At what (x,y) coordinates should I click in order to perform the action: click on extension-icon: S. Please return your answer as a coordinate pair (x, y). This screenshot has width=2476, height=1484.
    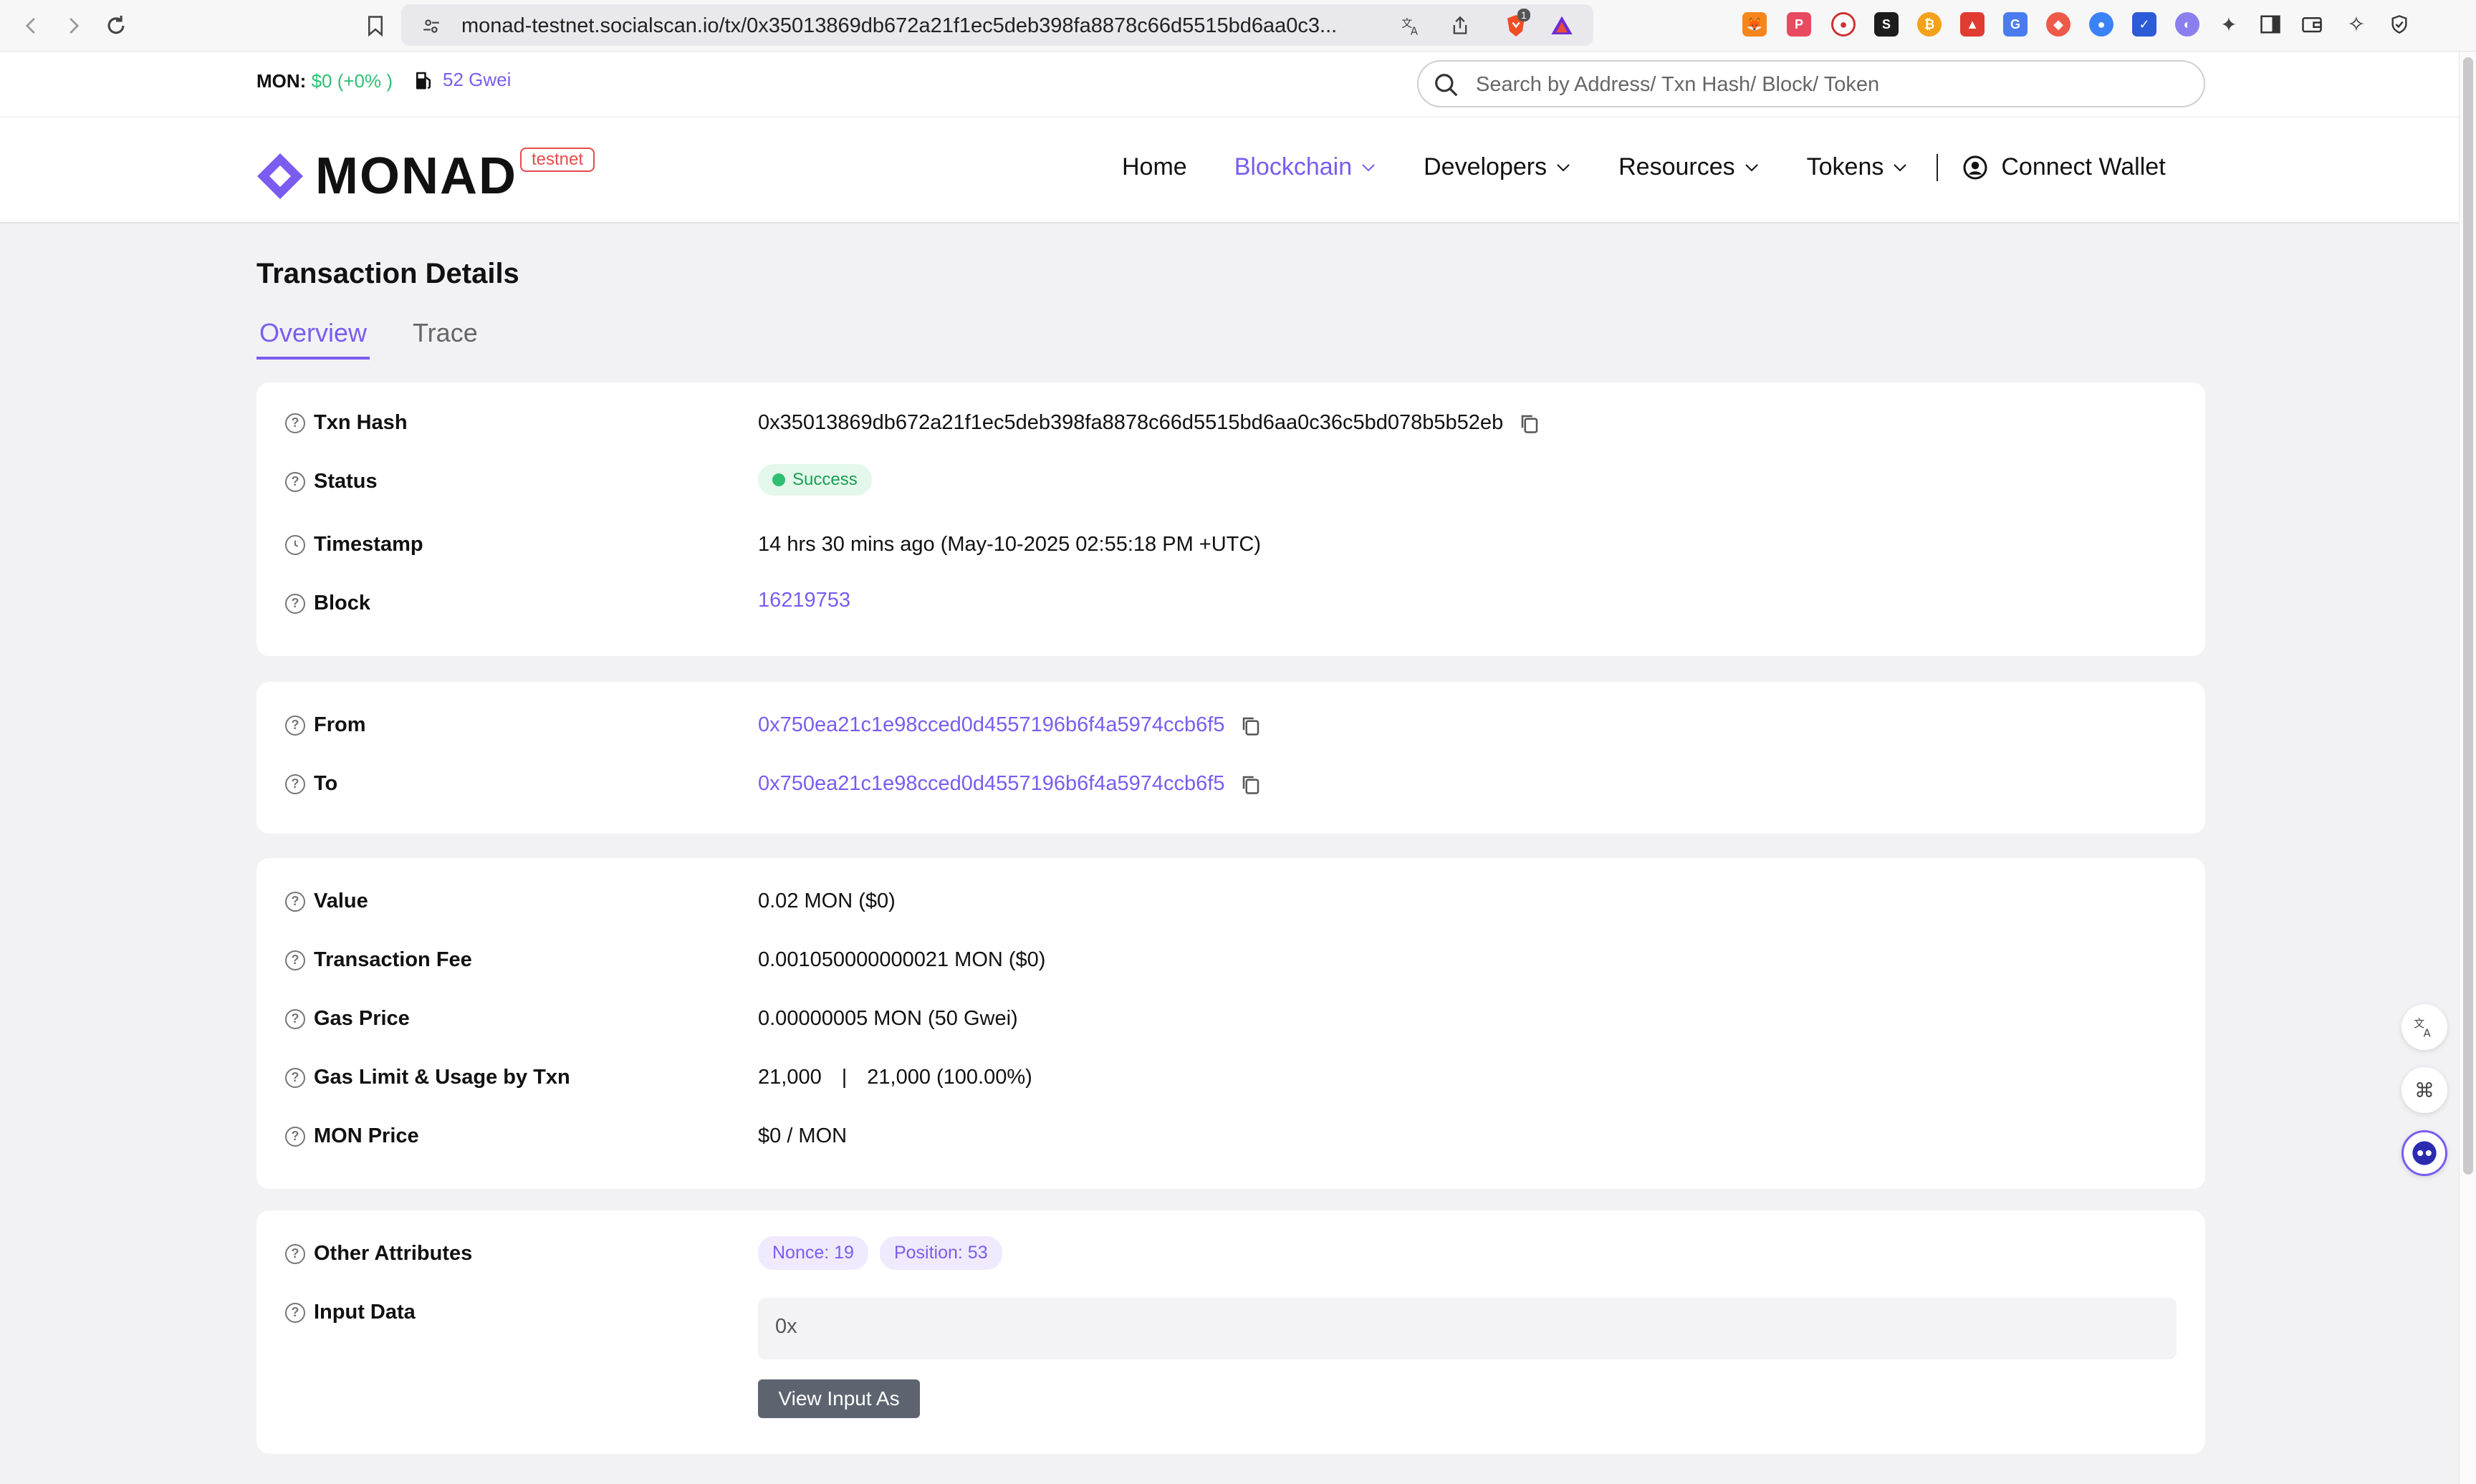
    Looking at the image, I should click on (1887, 24).